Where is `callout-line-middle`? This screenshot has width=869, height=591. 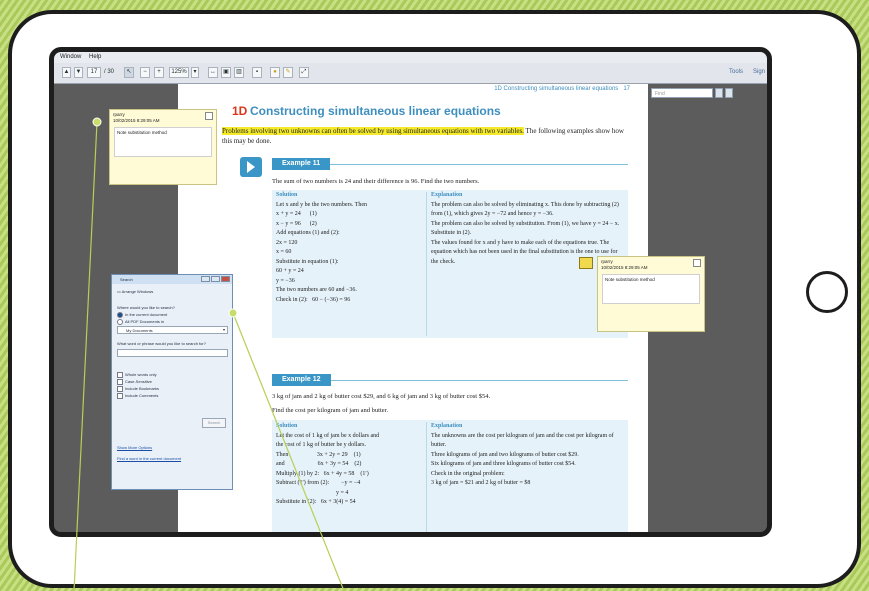
callout-line-middle is located at coordinates (288, 451).